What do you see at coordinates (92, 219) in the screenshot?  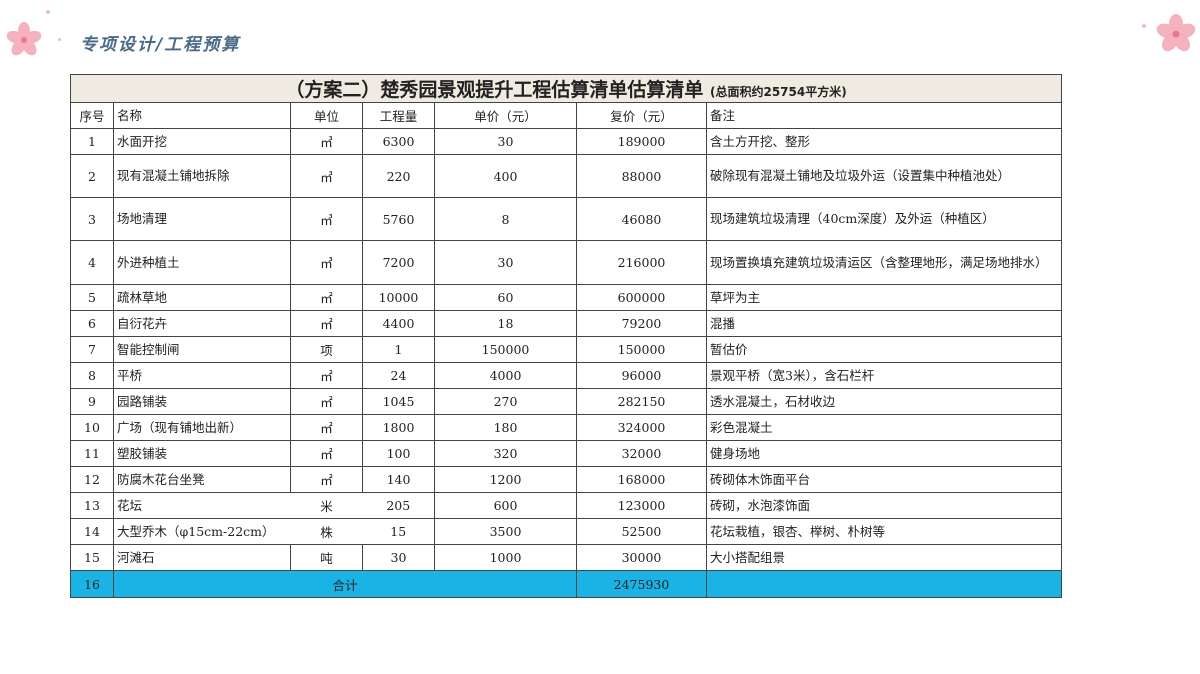 I see `cell-index: 3` at bounding box center [92, 219].